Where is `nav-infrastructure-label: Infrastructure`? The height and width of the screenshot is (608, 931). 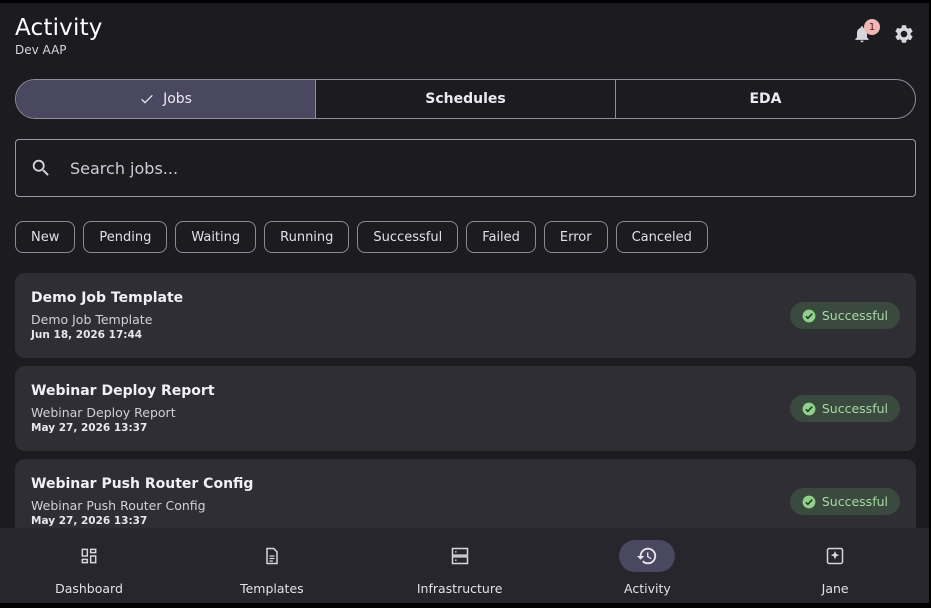
nav-infrastructure-label: Infrastructure is located at coordinates (459, 588).